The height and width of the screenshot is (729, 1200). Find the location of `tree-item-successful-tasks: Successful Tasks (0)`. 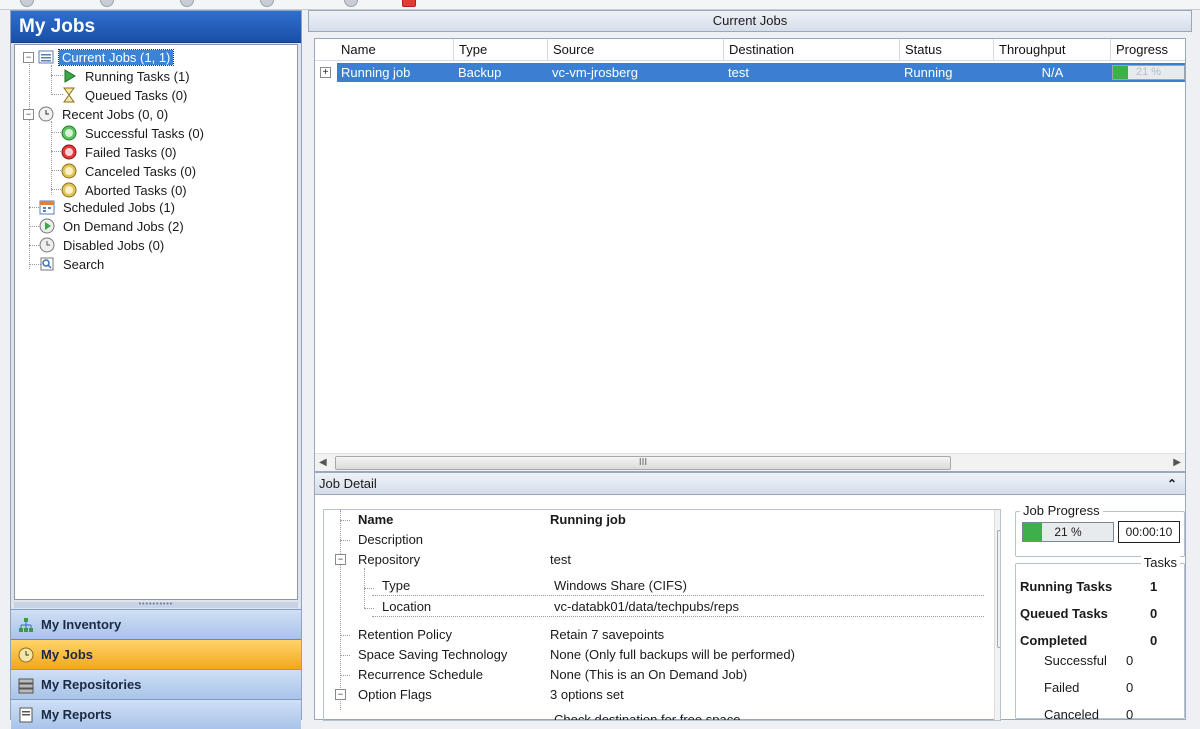

tree-item-successful-tasks: Successful Tasks (0) is located at coordinates (134, 133).